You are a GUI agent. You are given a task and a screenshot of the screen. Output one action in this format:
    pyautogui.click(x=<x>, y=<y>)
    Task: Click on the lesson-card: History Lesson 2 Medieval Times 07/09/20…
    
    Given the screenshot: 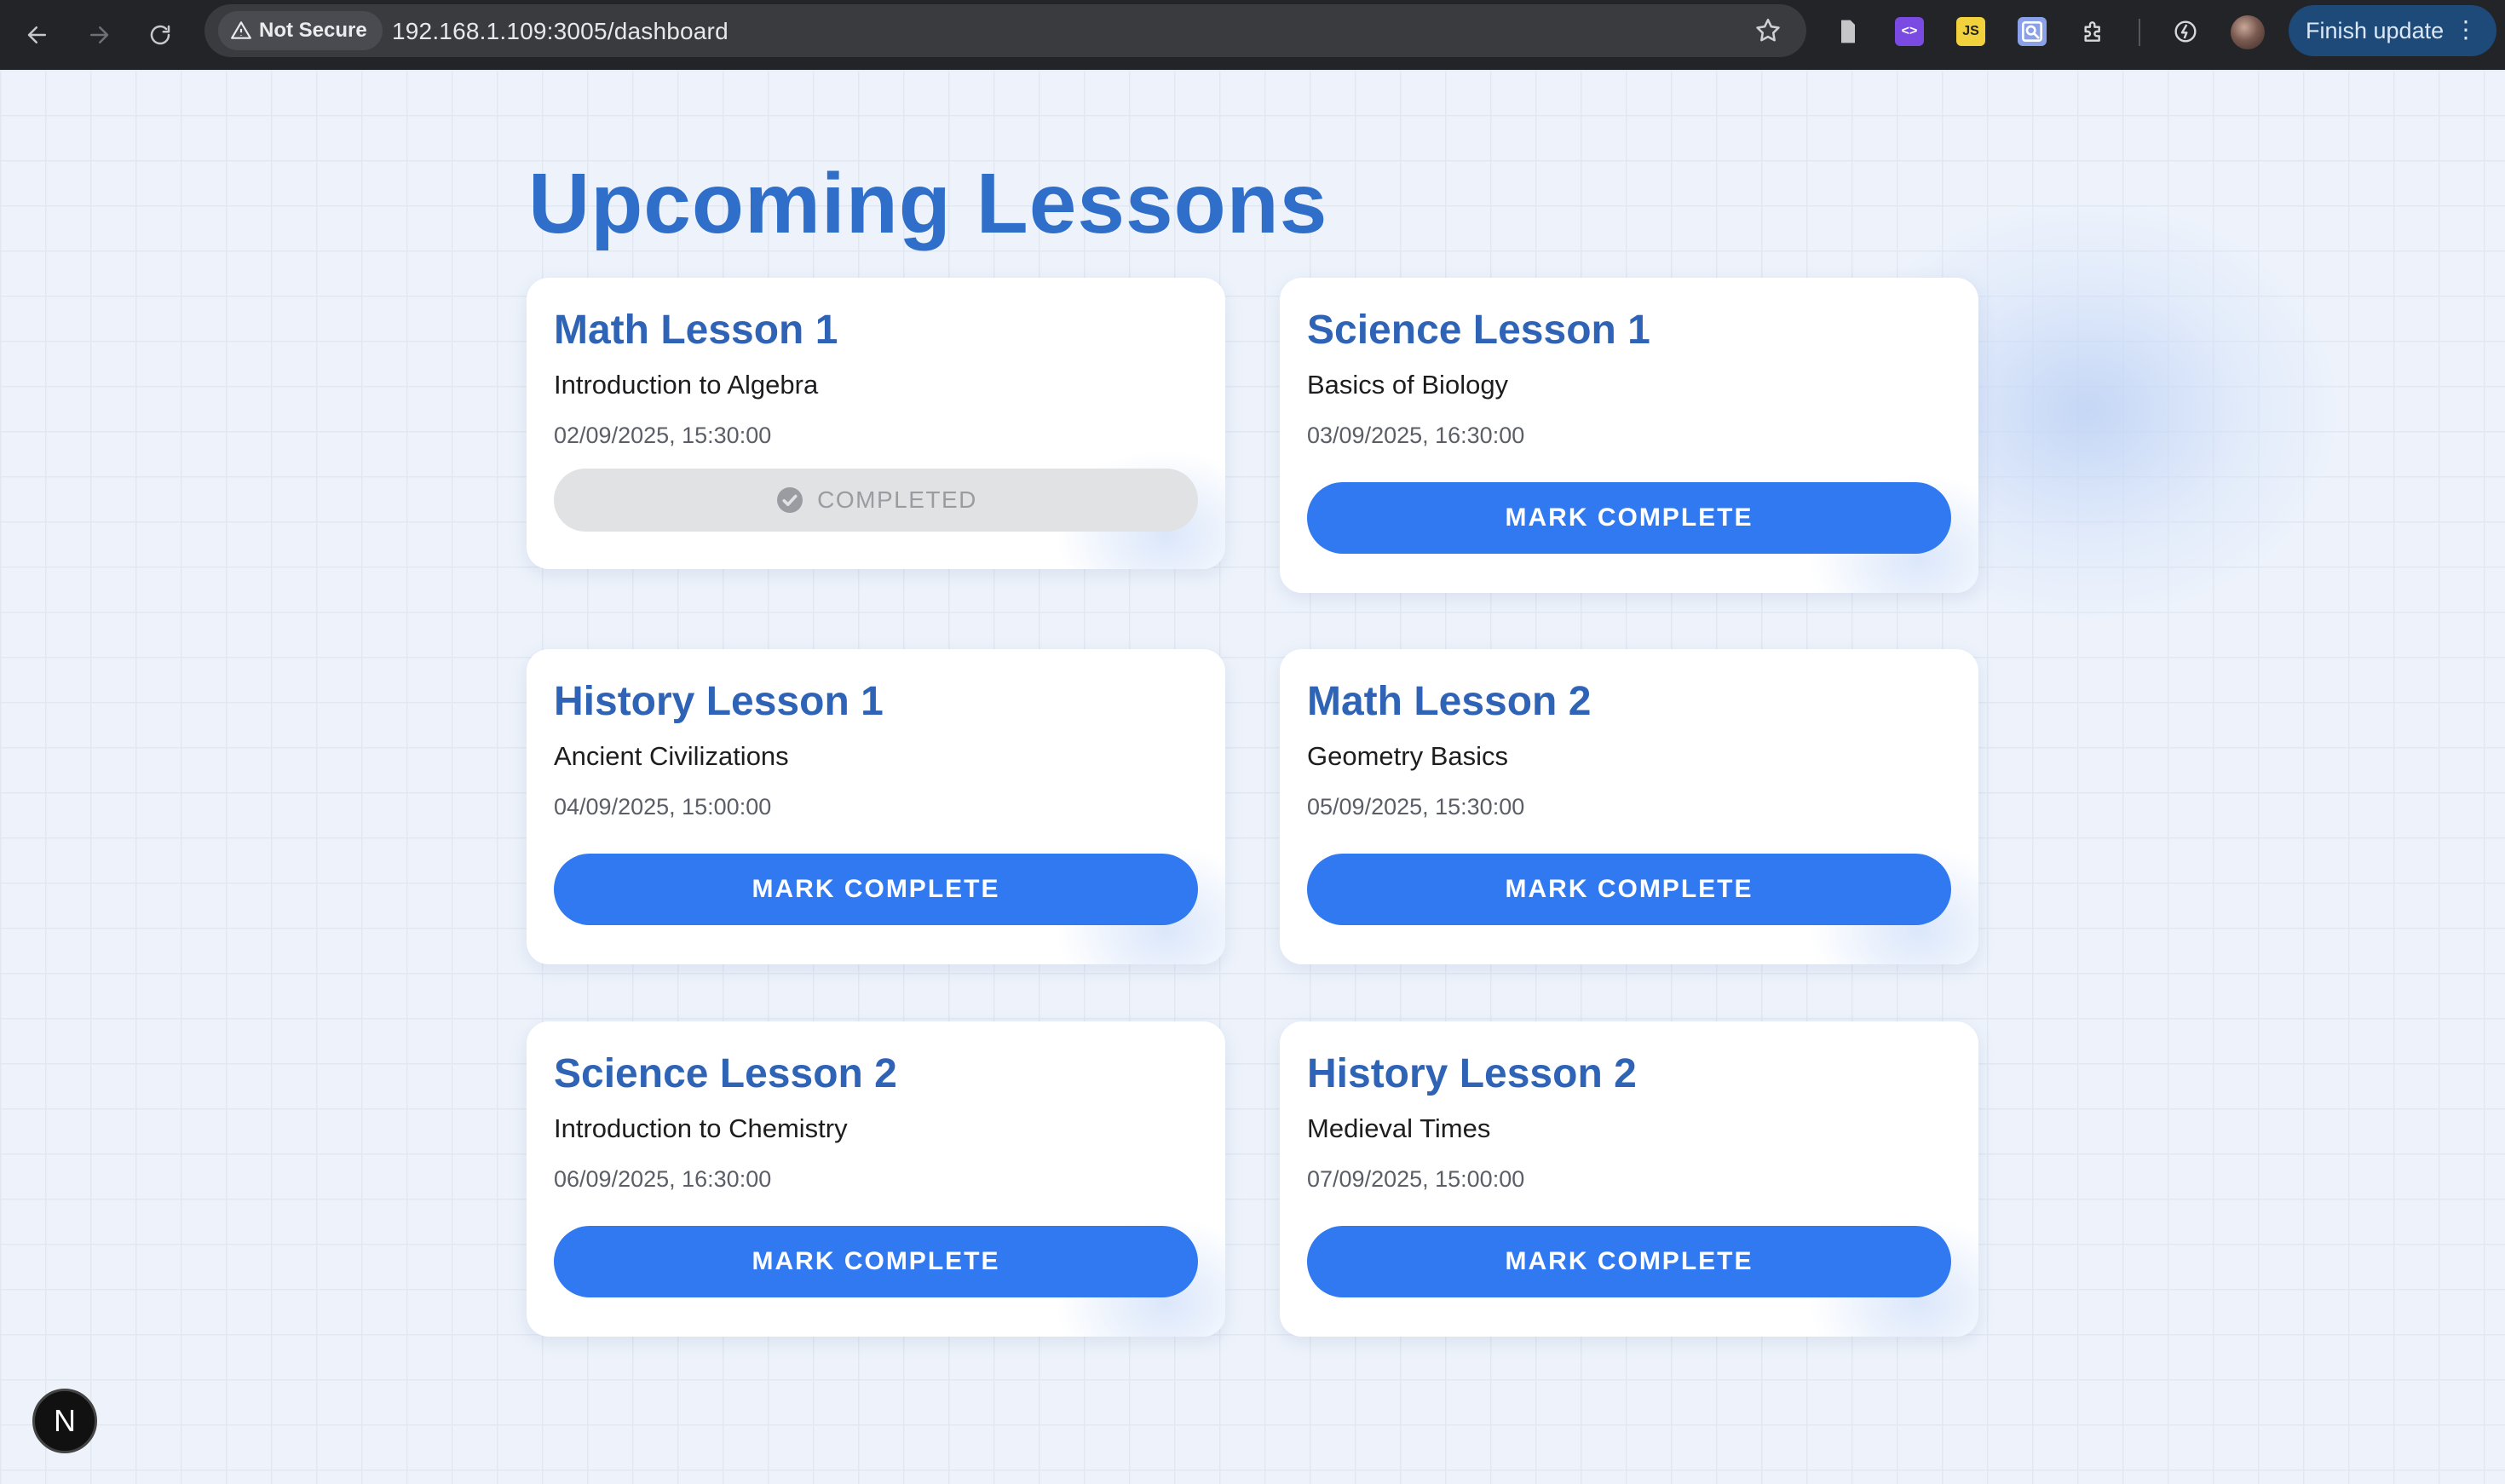 What is the action you would take?
    pyautogui.click(x=1629, y=1179)
    